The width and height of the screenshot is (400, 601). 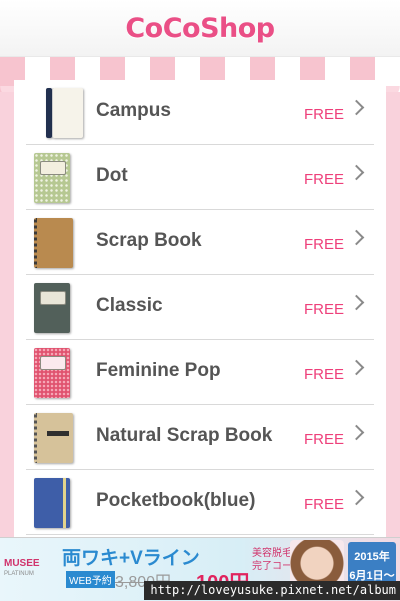 I want to click on watermark-url: http://loveyusuke.pixnet.net/album, so click(x=272, y=590).